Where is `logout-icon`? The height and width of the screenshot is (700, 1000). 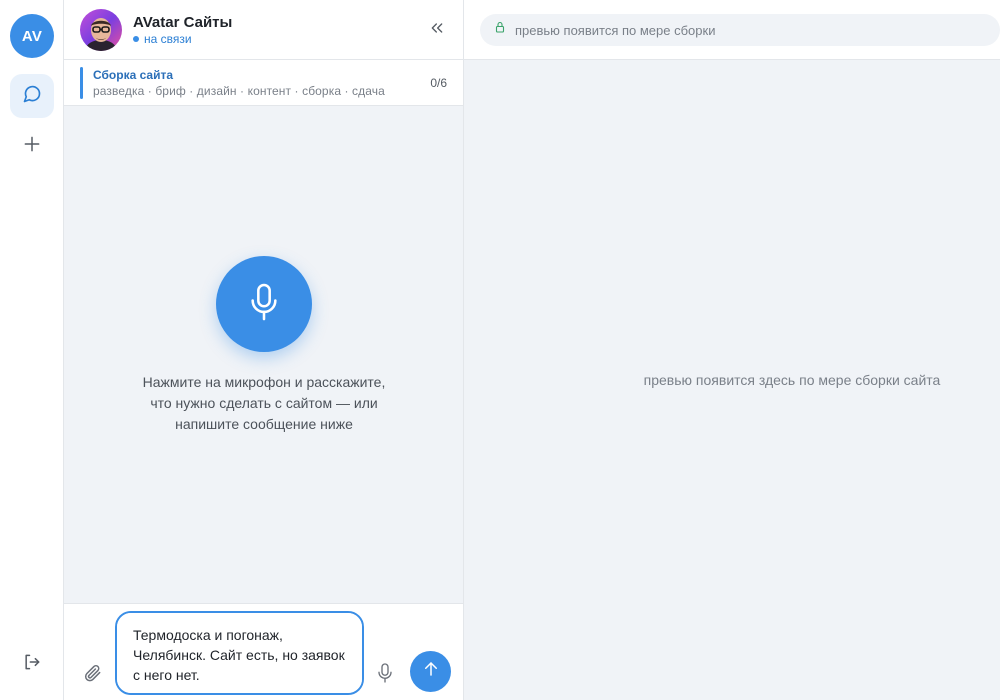 logout-icon is located at coordinates (32, 664).